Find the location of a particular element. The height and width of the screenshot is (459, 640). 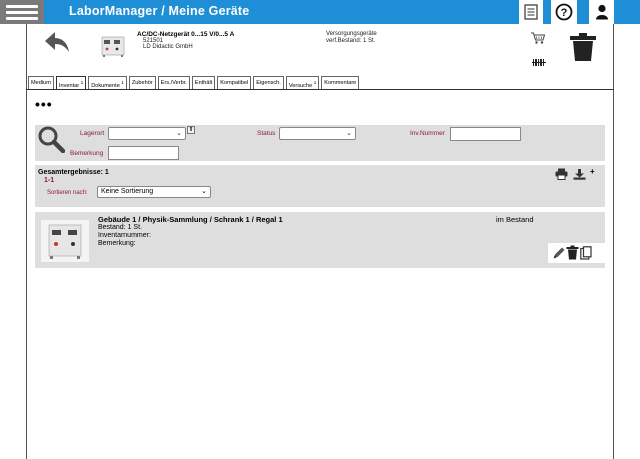

results-range: 1-1 is located at coordinates (49, 180).